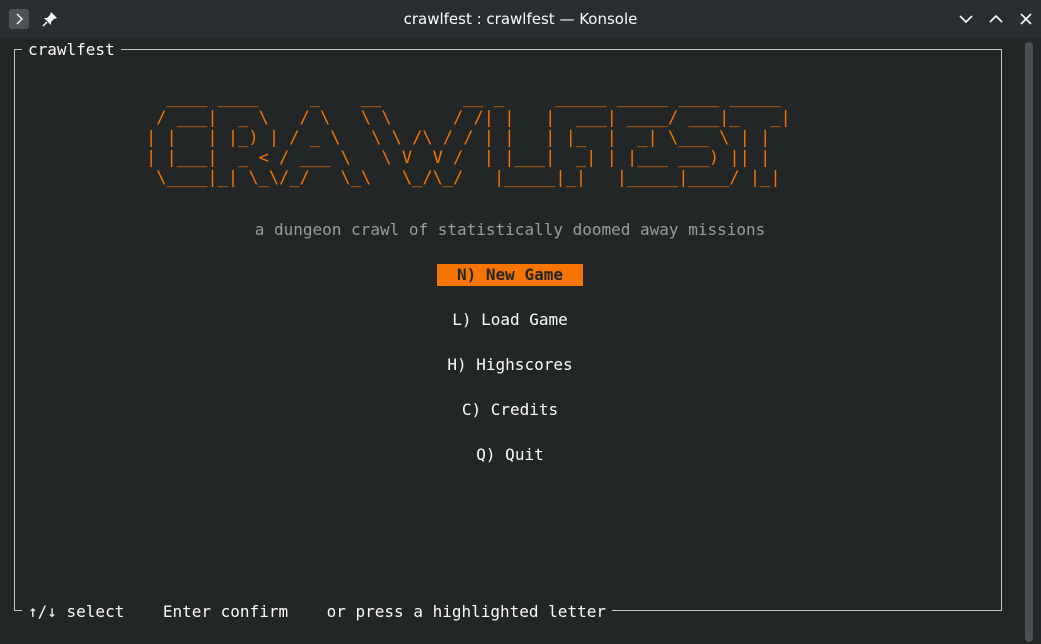 Image resolution: width=1041 pixels, height=644 pixels. I want to click on menu-item-label: C) Credits, so click(510, 409).